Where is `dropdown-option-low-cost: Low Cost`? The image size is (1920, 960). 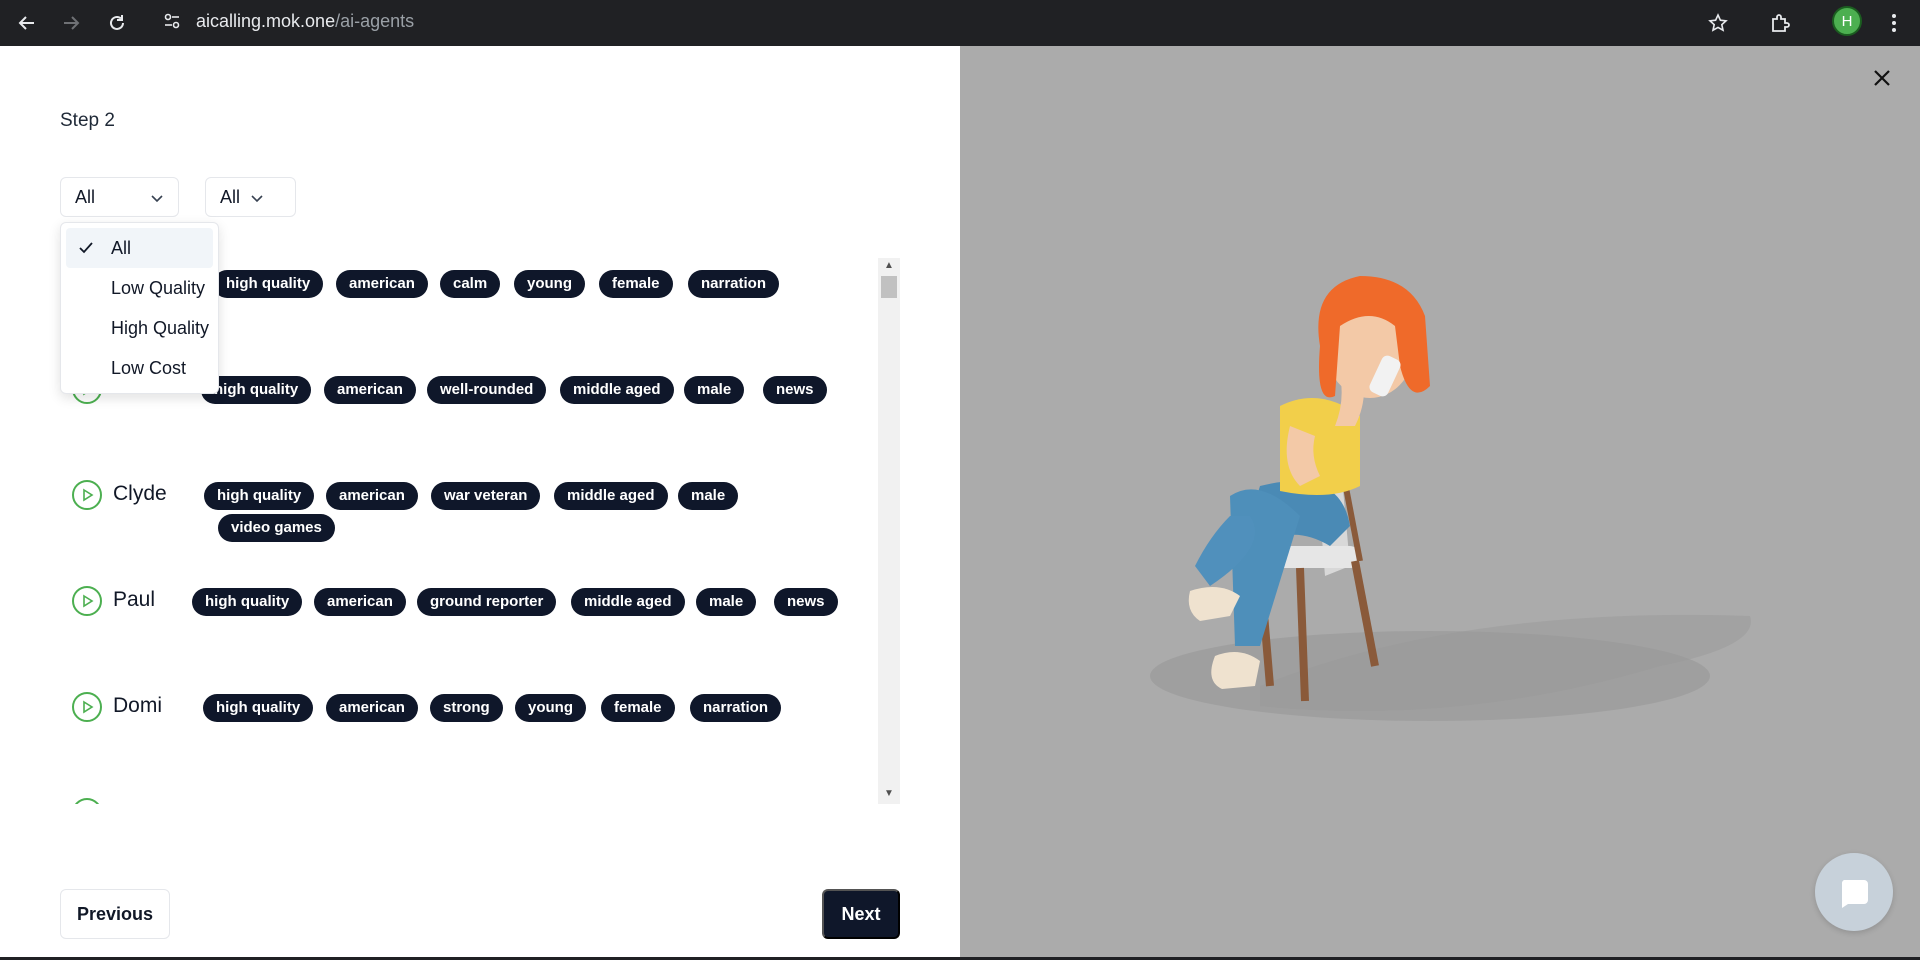 dropdown-option-low-cost: Low Cost is located at coordinates (139, 368).